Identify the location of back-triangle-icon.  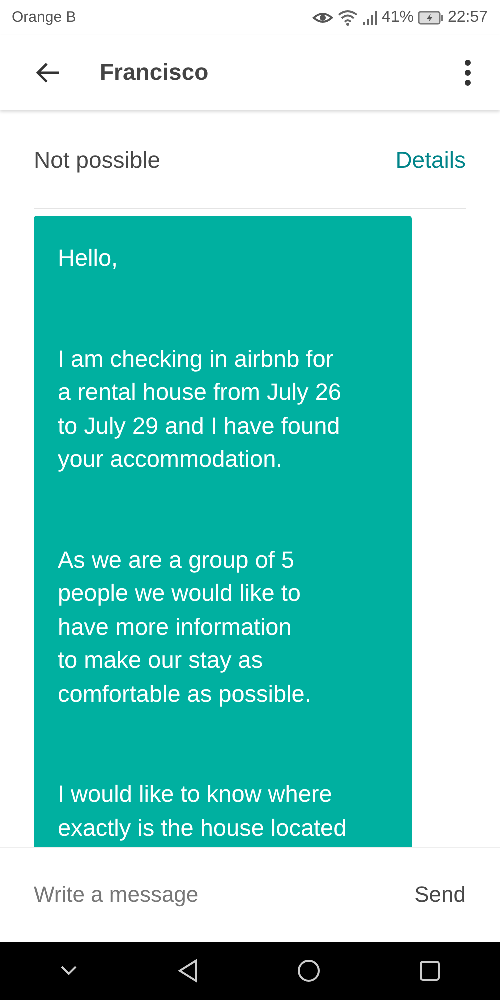
(188, 971).